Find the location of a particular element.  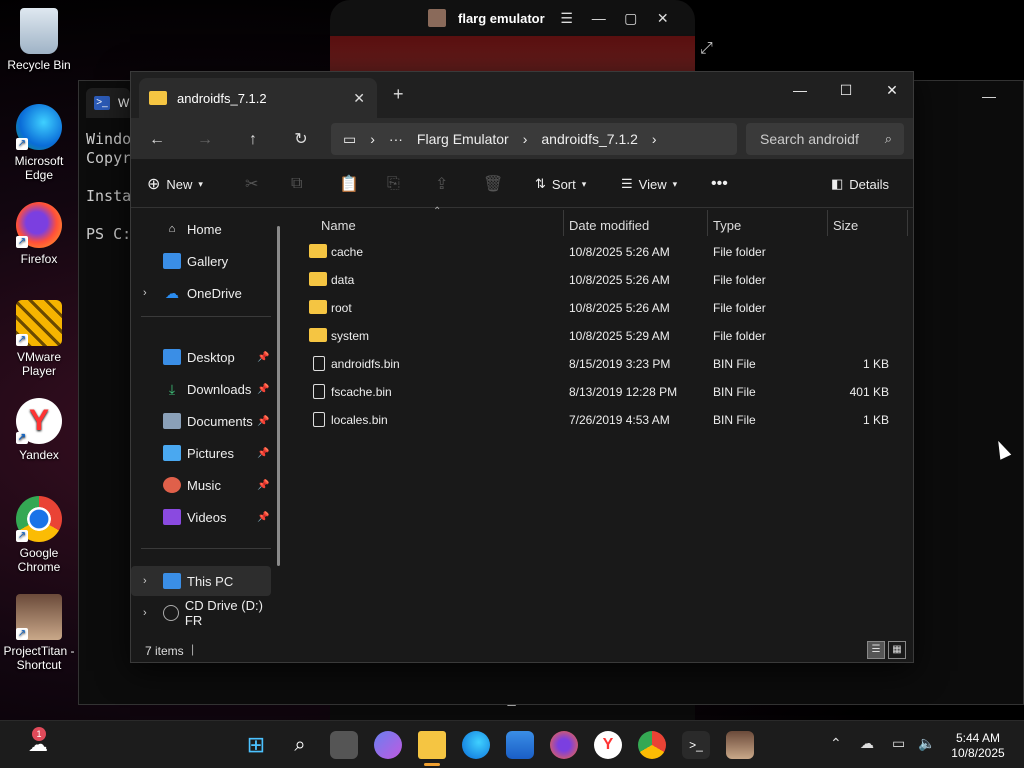

details-button: ◧ Details is located at coordinates (860, 184).